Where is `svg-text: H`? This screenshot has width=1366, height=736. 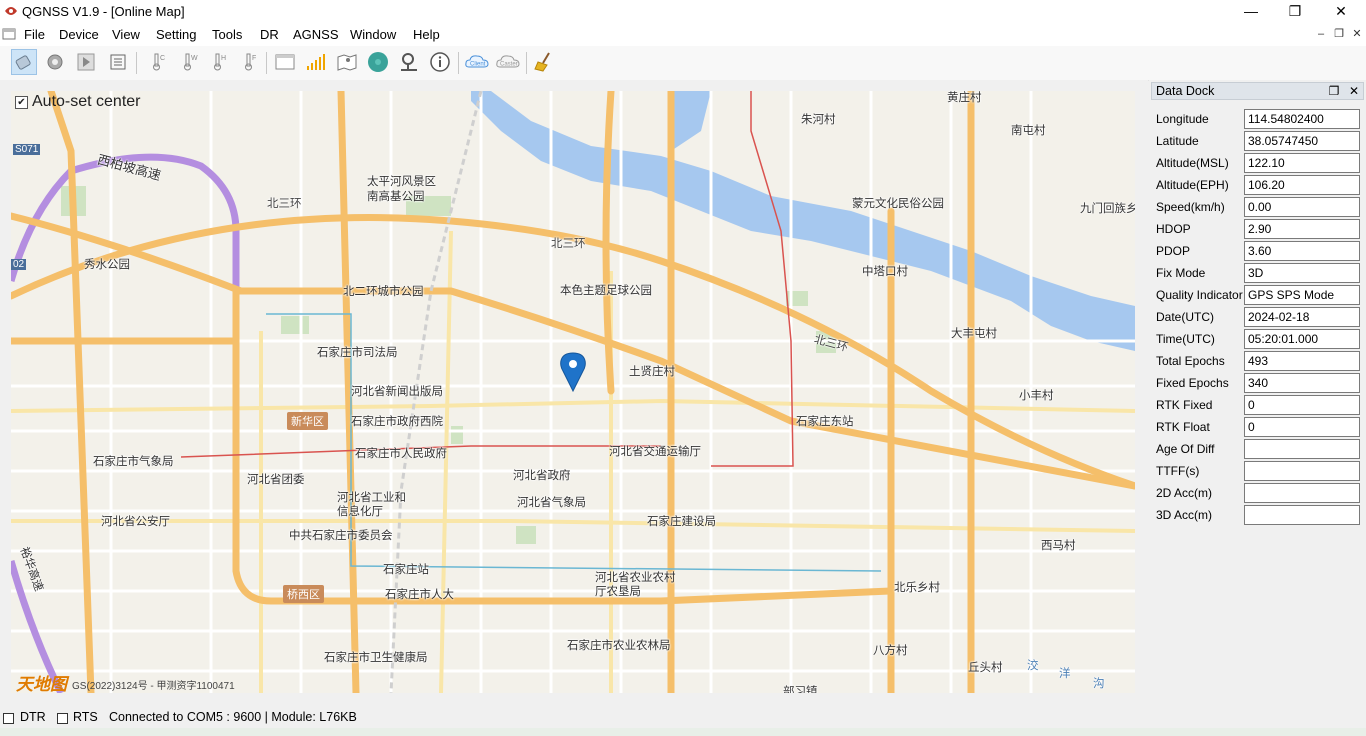 svg-text: H is located at coordinates (223, 58).